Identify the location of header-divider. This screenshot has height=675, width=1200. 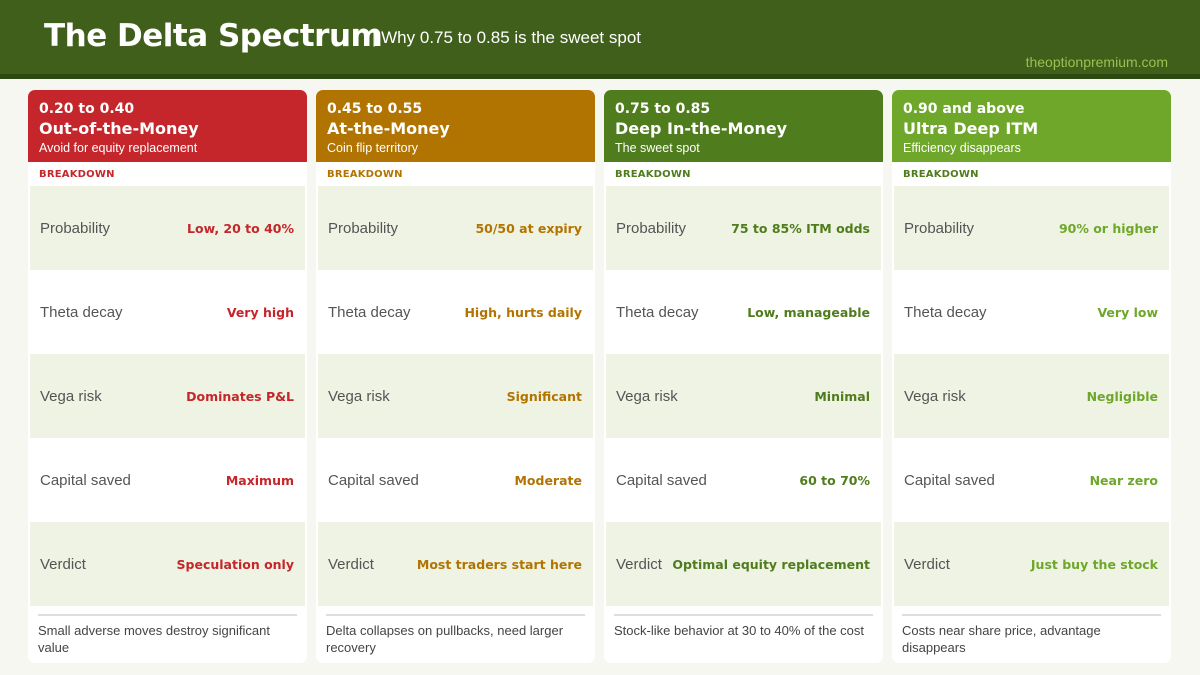
(600, 76).